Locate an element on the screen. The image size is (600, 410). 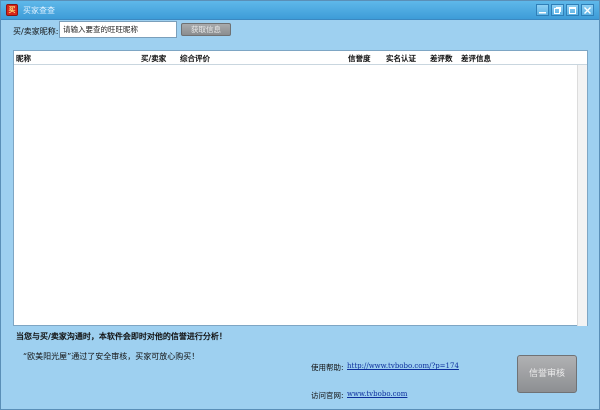
column-header-buyer-seller: 买/卖家 is located at coordinates (153, 58).